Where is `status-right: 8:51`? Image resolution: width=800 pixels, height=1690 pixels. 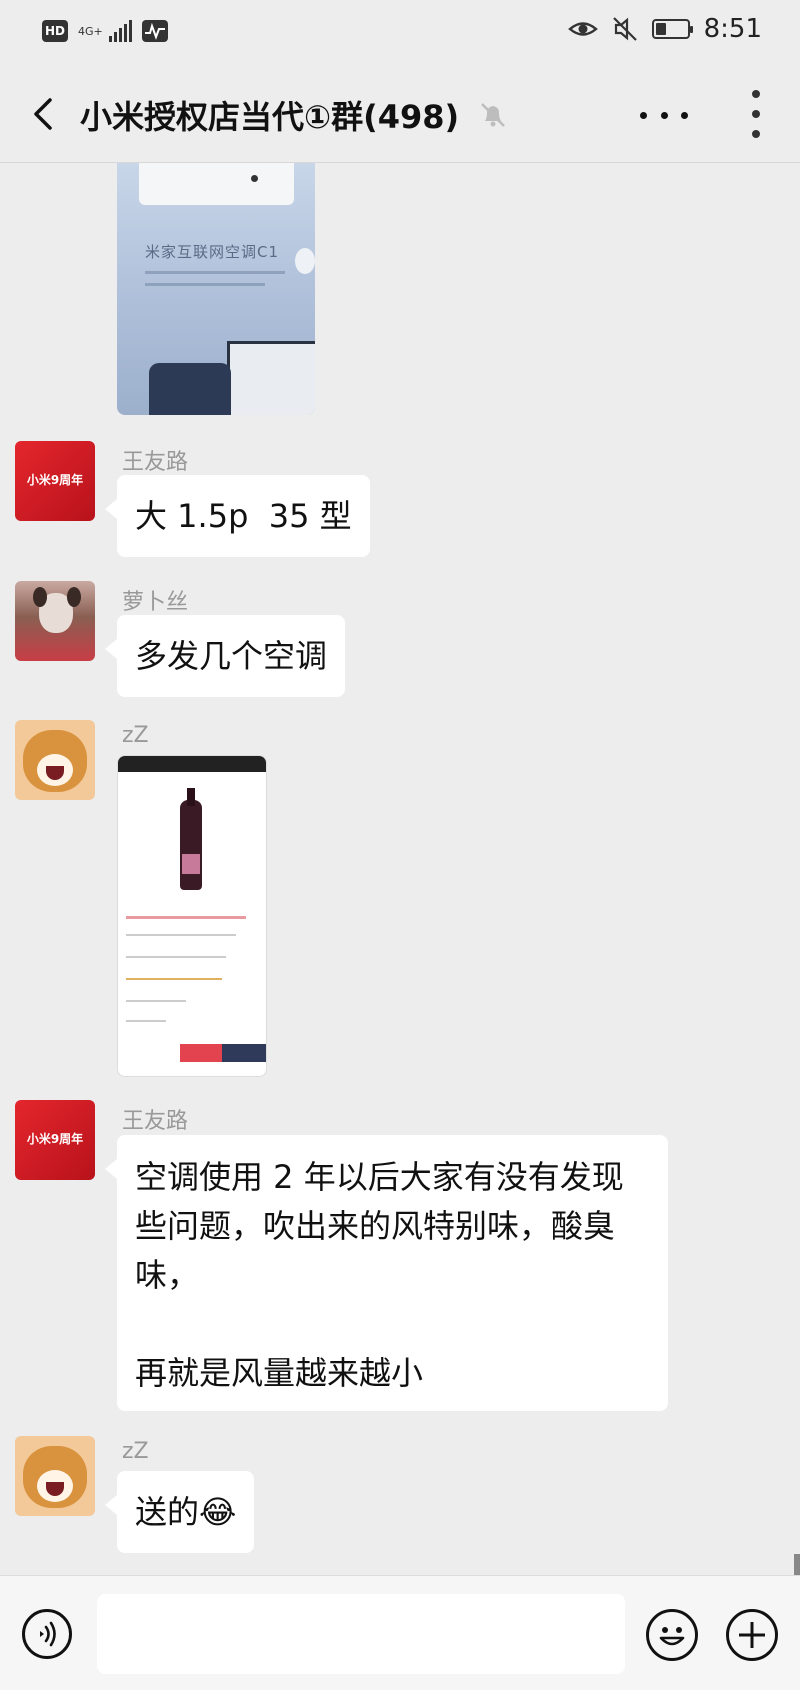 status-right: 8:51 is located at coordinates (664, 29).